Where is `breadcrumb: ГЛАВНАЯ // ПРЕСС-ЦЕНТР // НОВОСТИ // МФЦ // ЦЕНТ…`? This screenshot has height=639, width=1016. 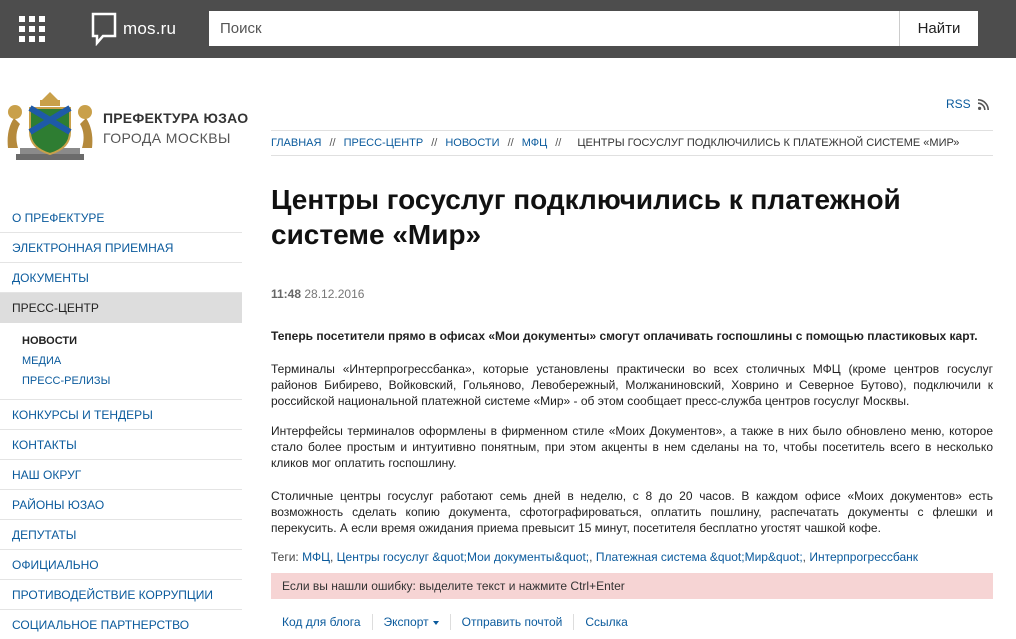 breadcrumb: ГЛАВНАЯ // ПРЕСС-ЦЕНТР // НОВОСТИ // МФЦ // ЦЕНТ… is located at coordinates (632, 143).